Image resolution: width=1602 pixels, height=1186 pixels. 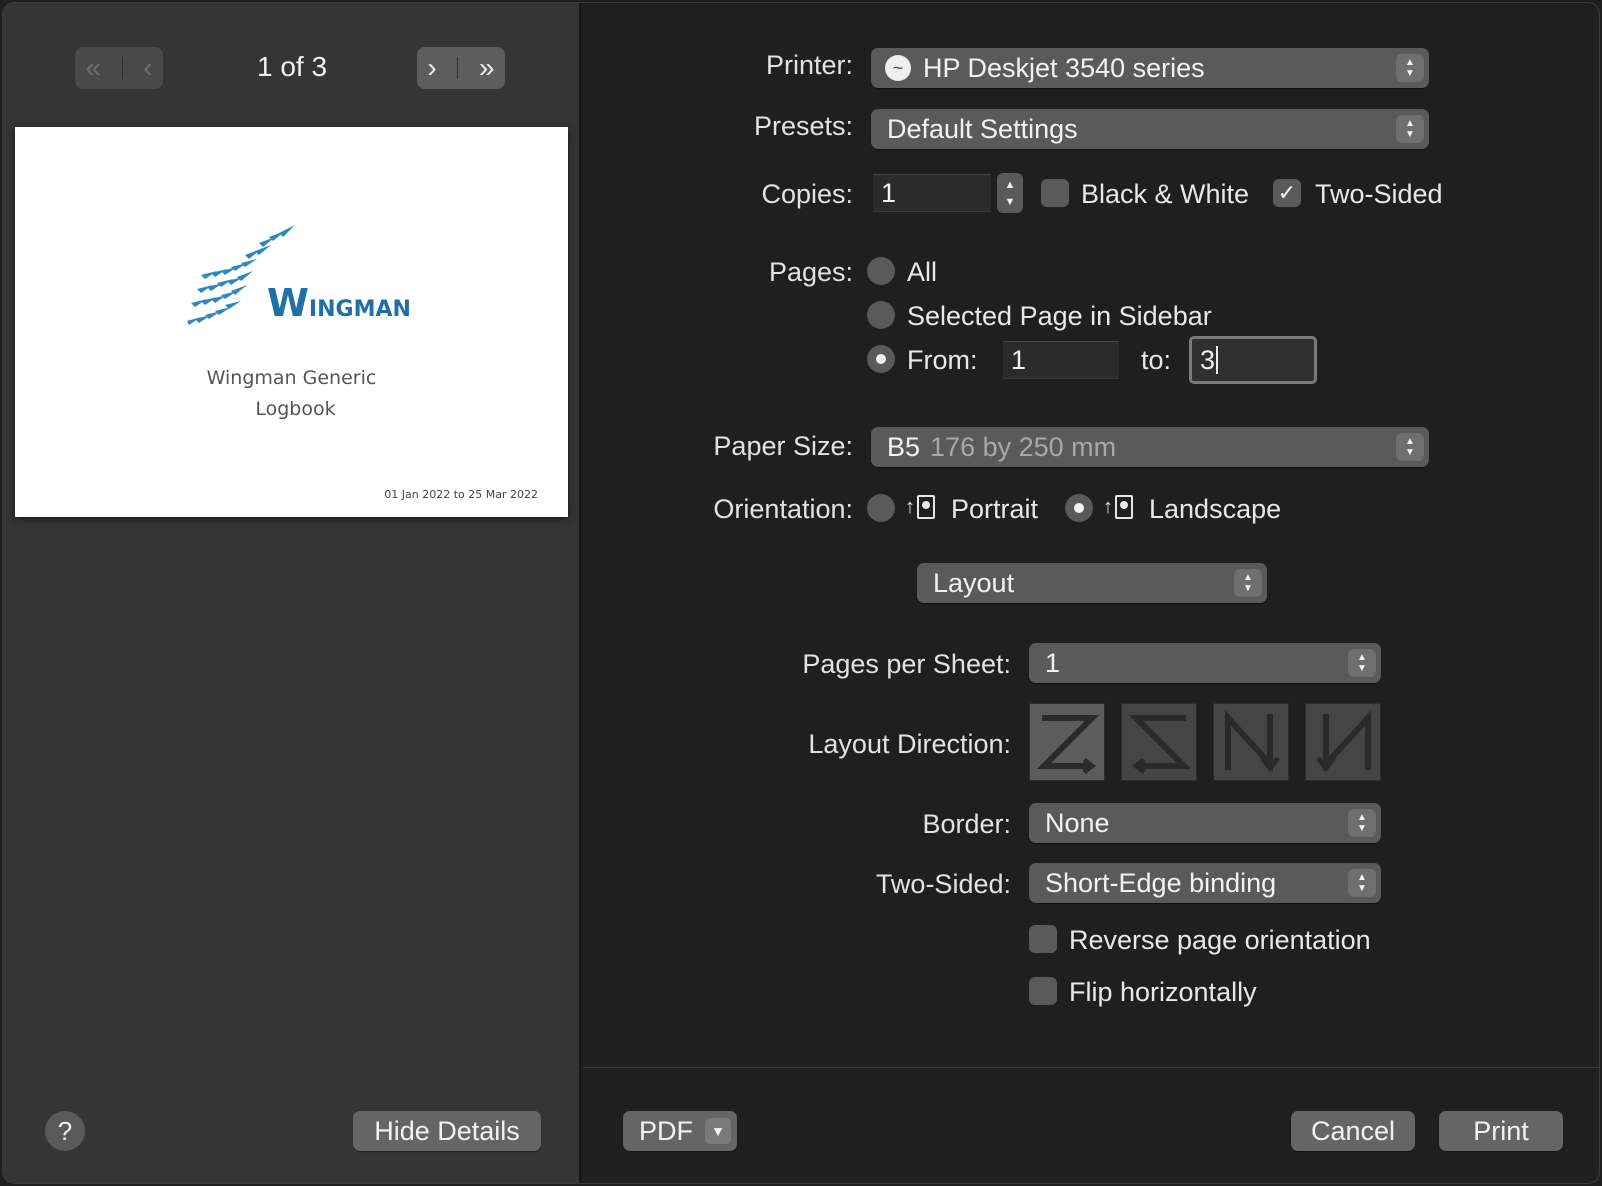 I want to click on portrait-label: Portrait, so click(x=995, y=509).